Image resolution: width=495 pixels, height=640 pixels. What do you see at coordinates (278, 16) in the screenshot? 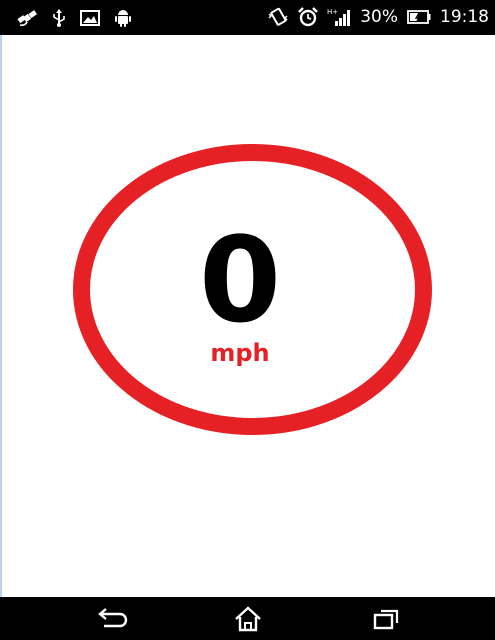
I see `vibrate-icon` at bounding box center [278, 16].